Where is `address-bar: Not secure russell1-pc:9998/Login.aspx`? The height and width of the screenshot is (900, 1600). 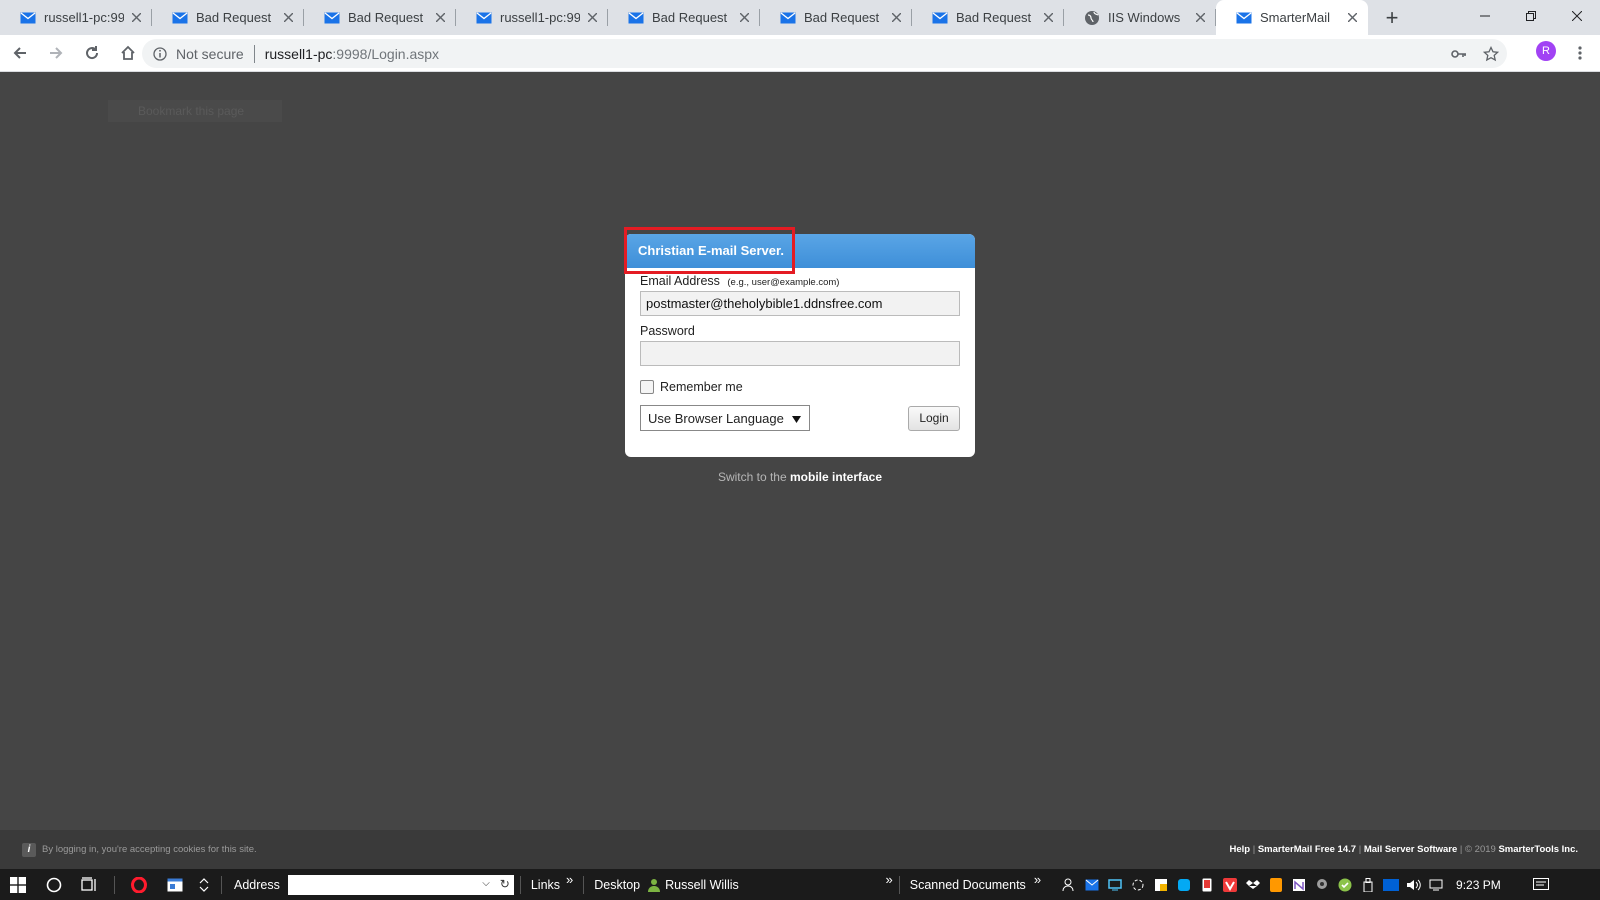
address-bar: Not secure russell1-pc:9998/Login.aspx is located at coordinates (824, 53).